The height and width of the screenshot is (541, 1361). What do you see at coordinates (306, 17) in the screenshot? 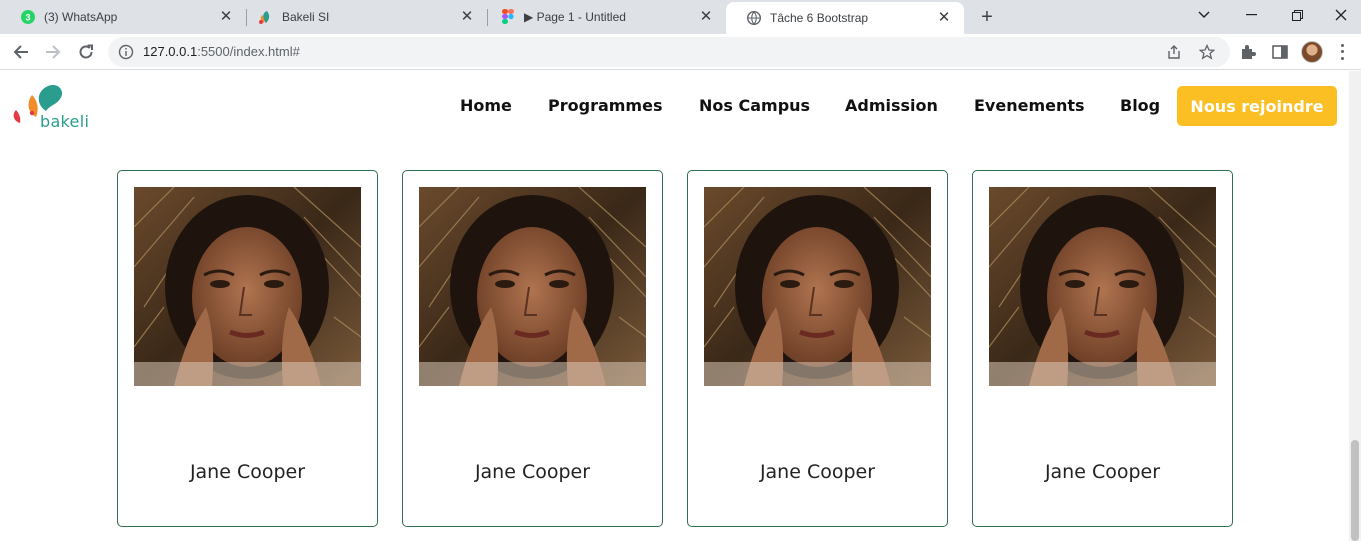
I see `tab-title: Bakeli SI` at bounding box center [306, 17].